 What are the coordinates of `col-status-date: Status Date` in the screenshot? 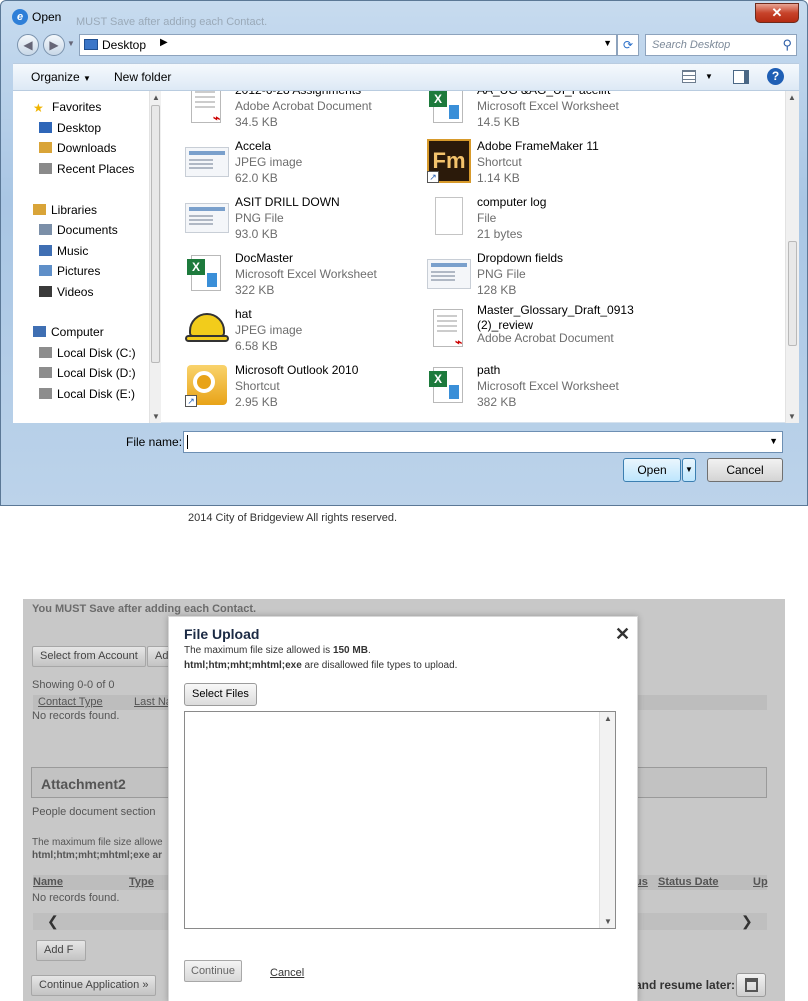 It's located at (688, 882).